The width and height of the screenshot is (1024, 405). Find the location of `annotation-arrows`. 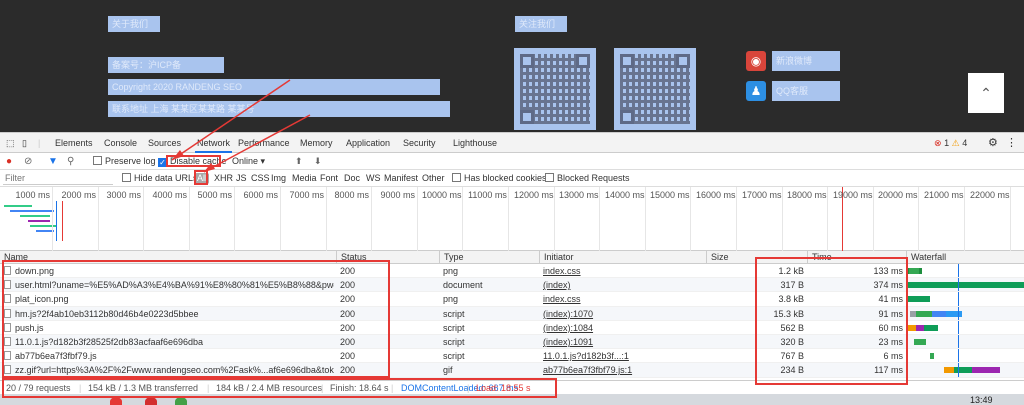

annotation-arrows is located at coordinates (241, 126).